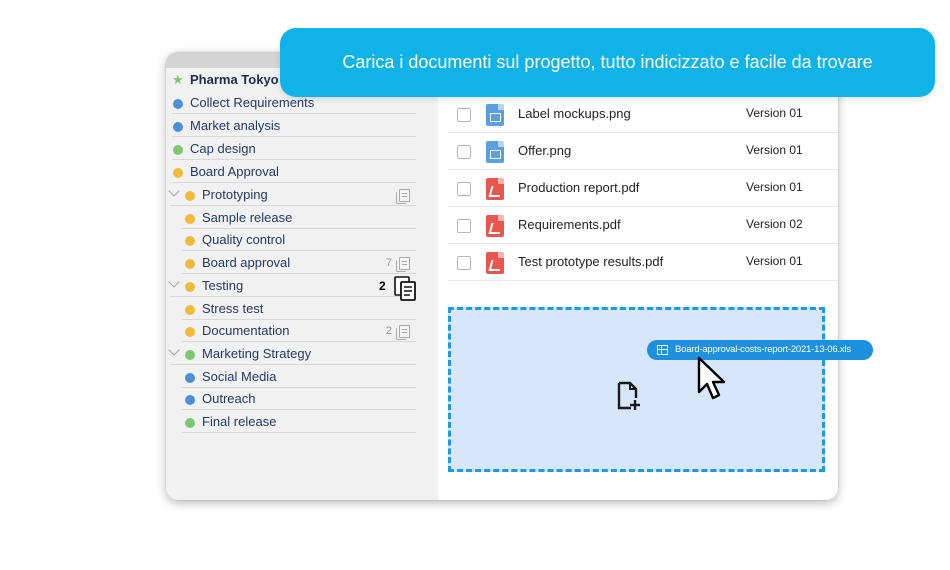 Image resolution: width=950 pixels, height=570 pixels. I want to click on file-row: Test prototype results.pdf Version 01, so click(643, 262).